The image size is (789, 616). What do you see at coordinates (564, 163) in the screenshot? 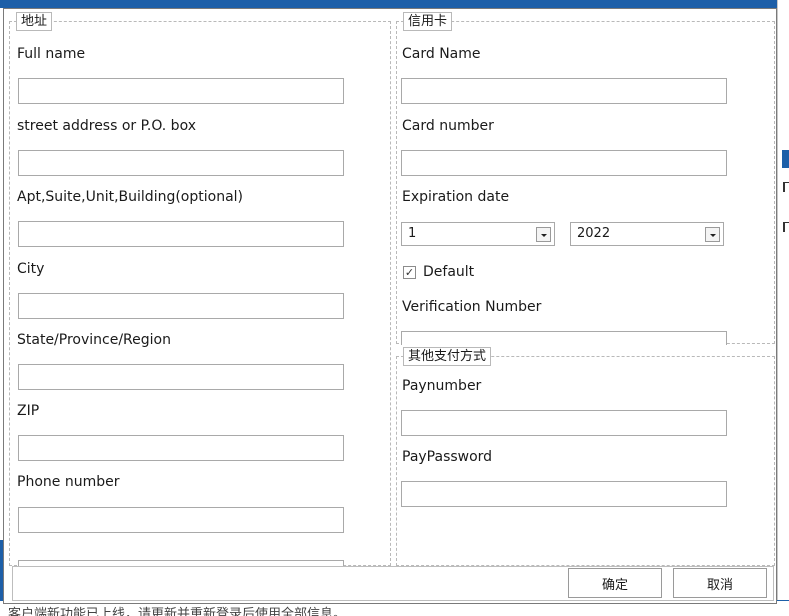
I see `card-number-input` at bounding box center [564, 163].